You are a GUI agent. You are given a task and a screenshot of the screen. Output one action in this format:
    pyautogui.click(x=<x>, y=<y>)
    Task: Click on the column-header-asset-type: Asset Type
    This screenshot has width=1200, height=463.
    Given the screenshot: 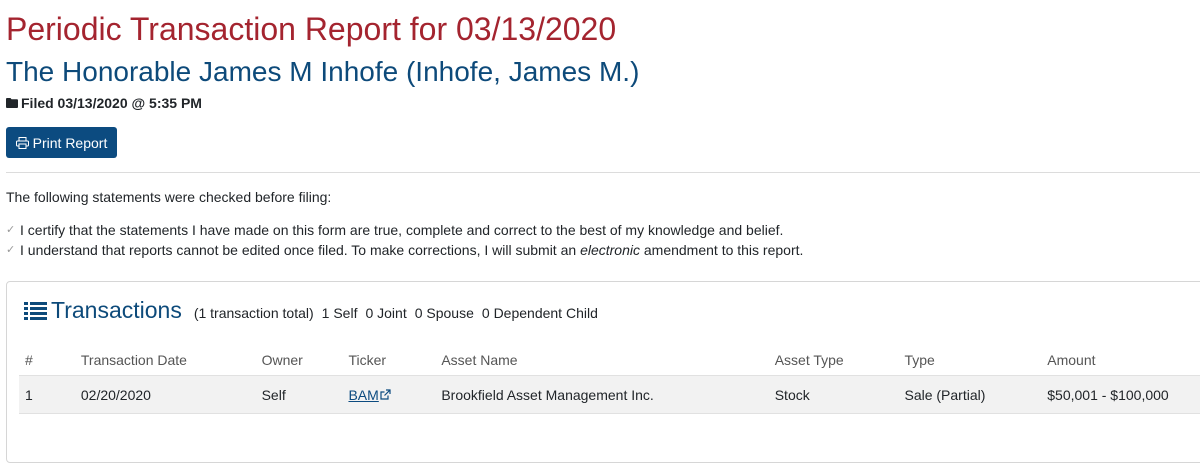 What is the action you would take?
    pyautogui.click(x=840, y=360)
    